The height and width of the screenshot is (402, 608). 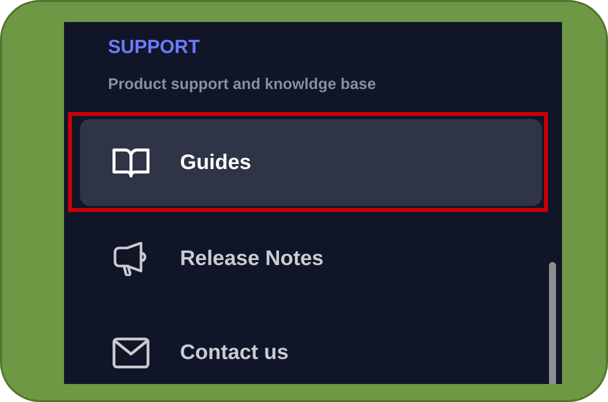 I want to click on section-subtitle: Product support and knowldge base, so click(x=242, y=85).